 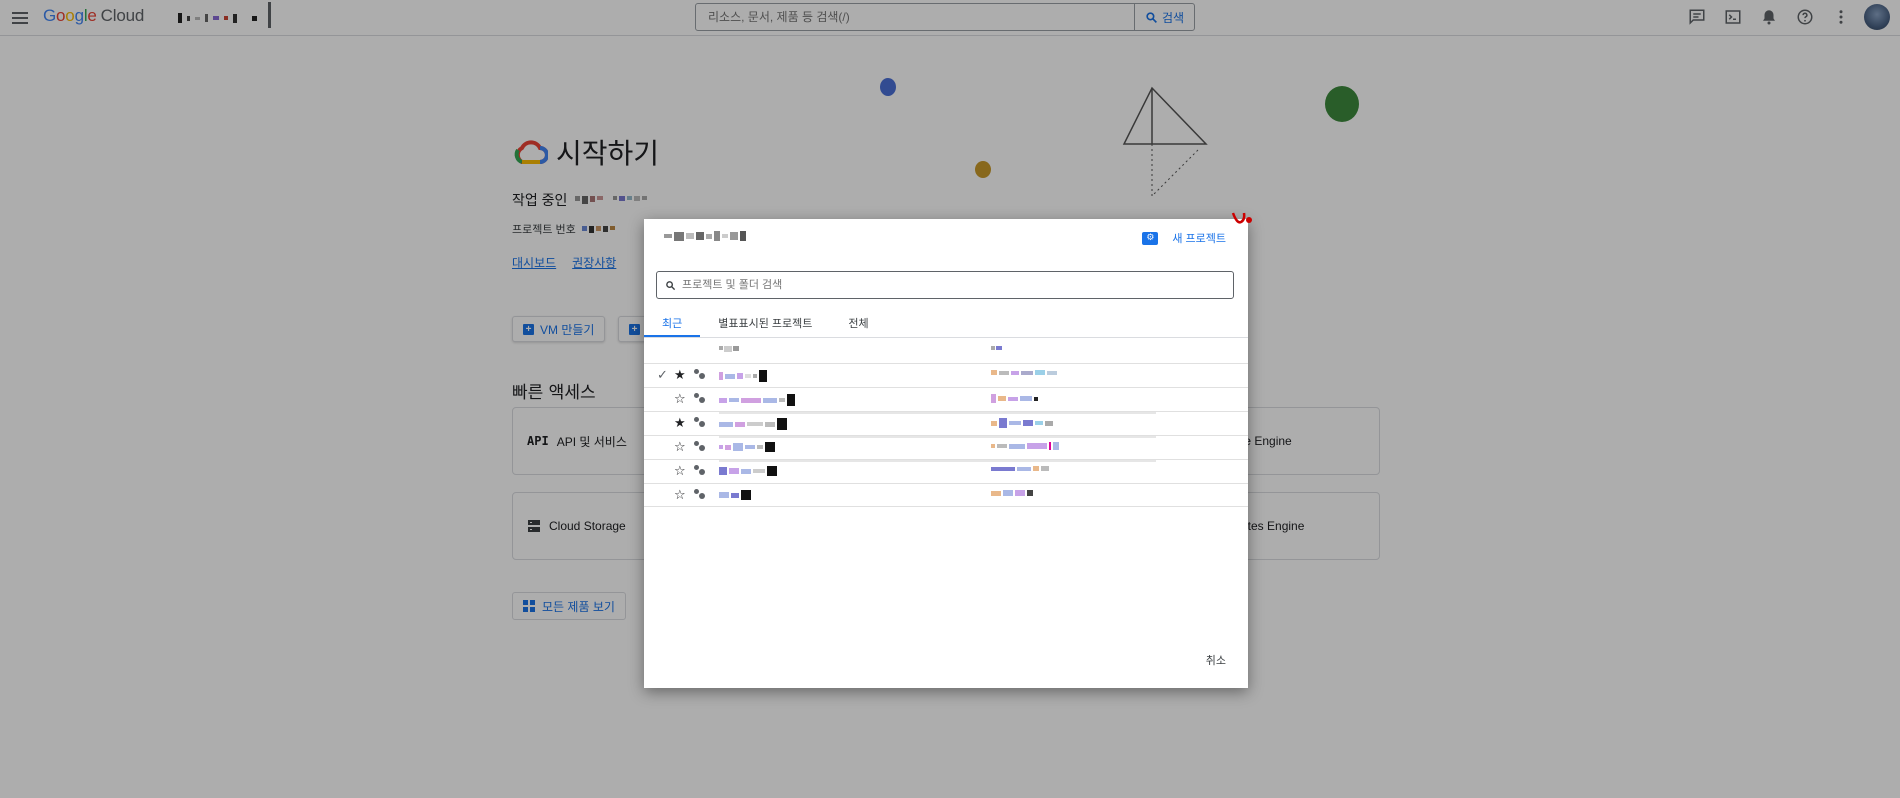 I want to click on cancel-button: 취소, so click(x=1216, y=660).